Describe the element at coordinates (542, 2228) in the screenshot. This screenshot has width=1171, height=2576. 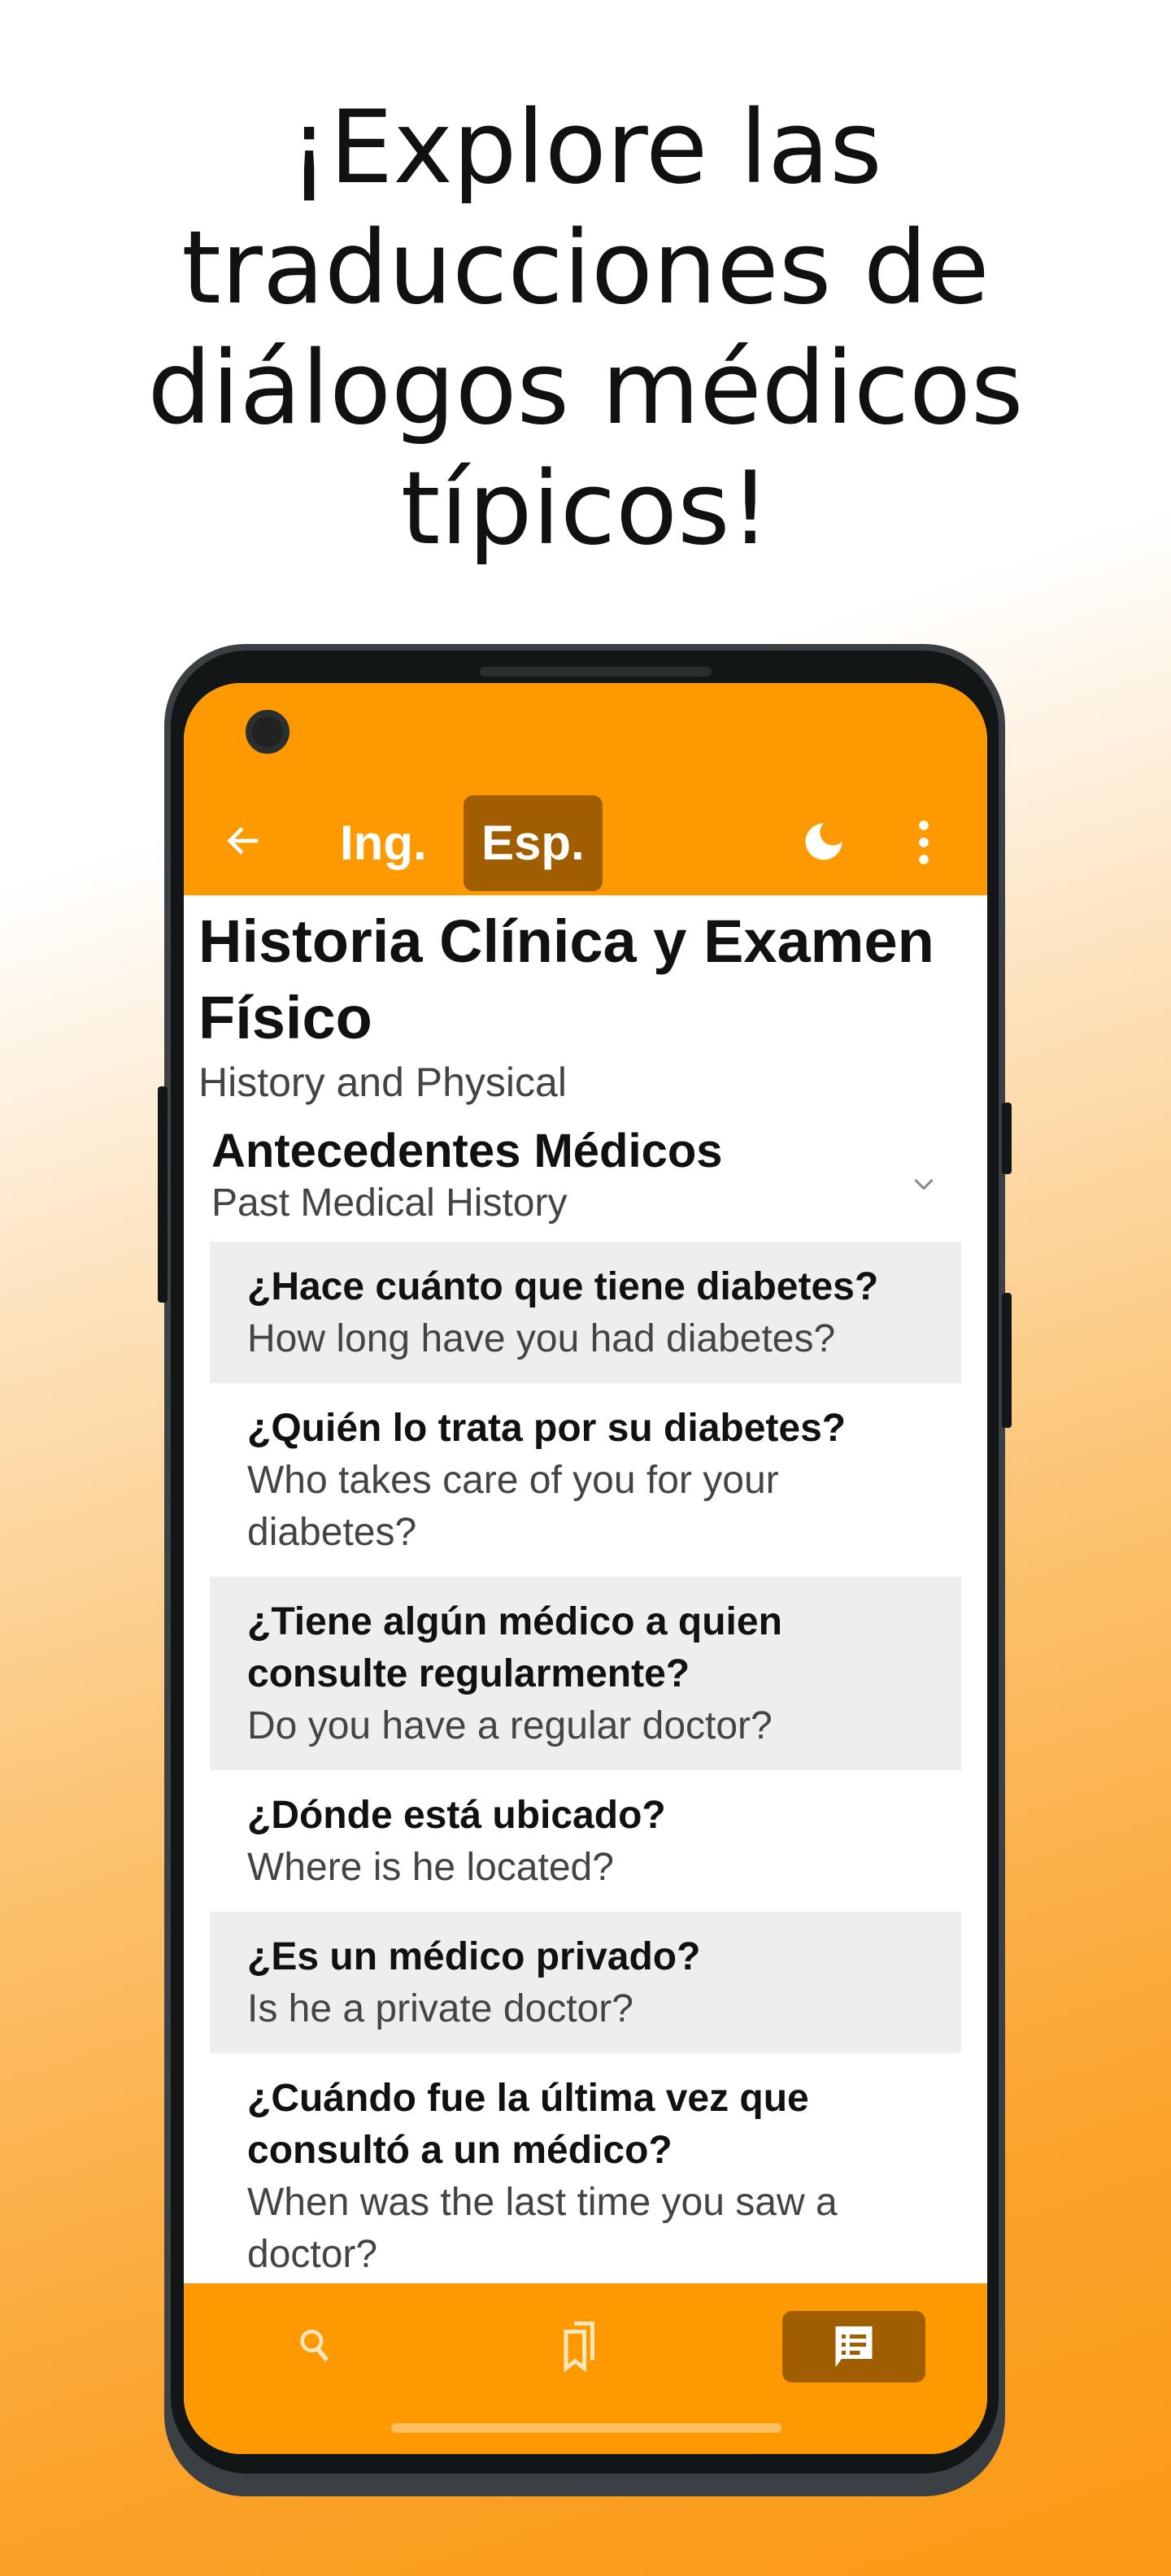
I see `phrase-english: When was the last time you saw a doctor?` at that location.